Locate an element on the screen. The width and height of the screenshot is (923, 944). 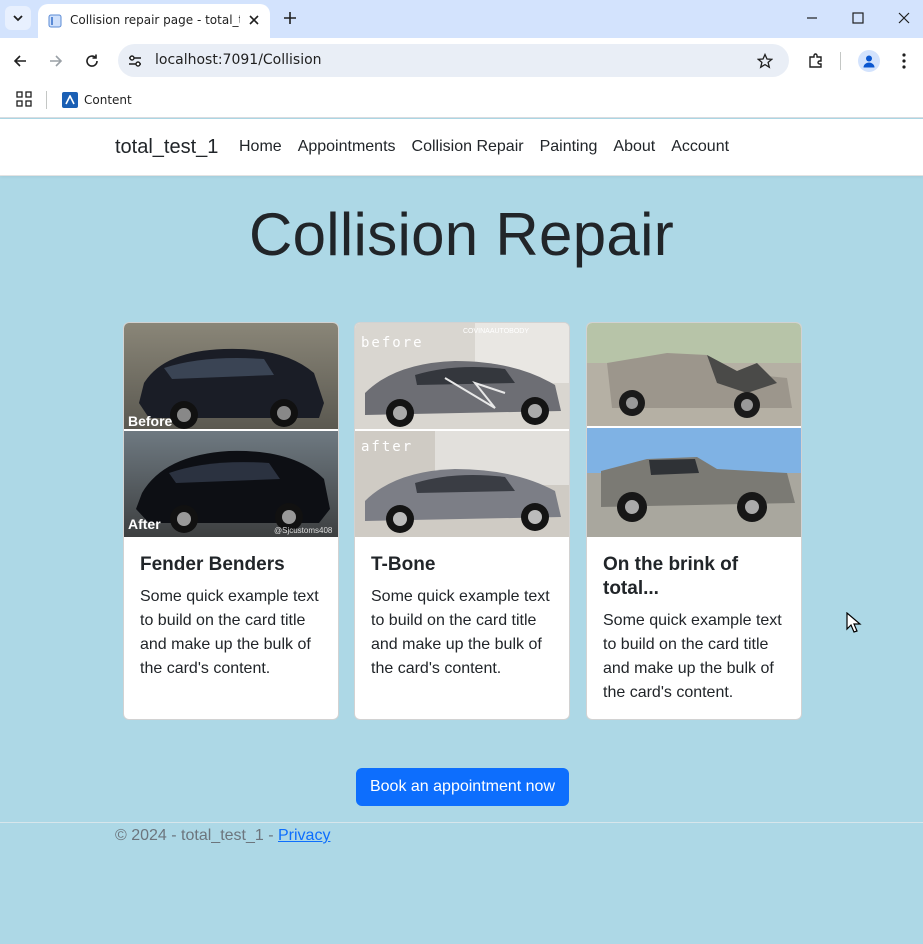
url-text: localhost:7091/Collision is located at coordinates (238, 60).